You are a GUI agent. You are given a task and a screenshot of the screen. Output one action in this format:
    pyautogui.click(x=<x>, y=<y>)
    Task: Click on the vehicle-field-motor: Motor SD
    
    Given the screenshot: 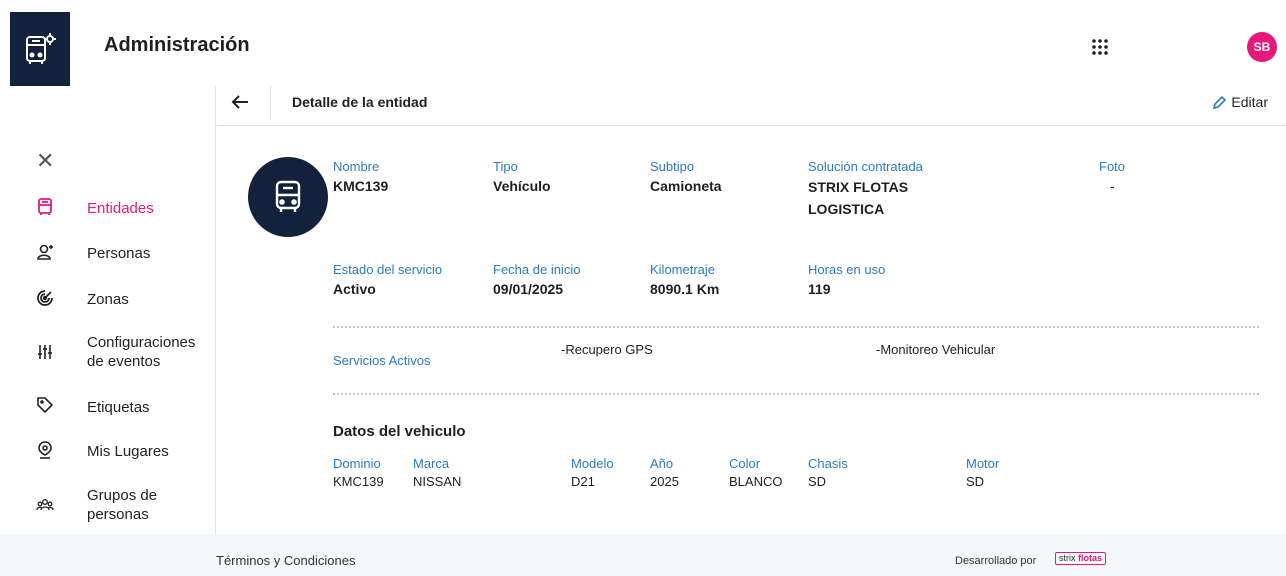 What is the action you would take?
    pyautogui.click(x=982, y=473)
    